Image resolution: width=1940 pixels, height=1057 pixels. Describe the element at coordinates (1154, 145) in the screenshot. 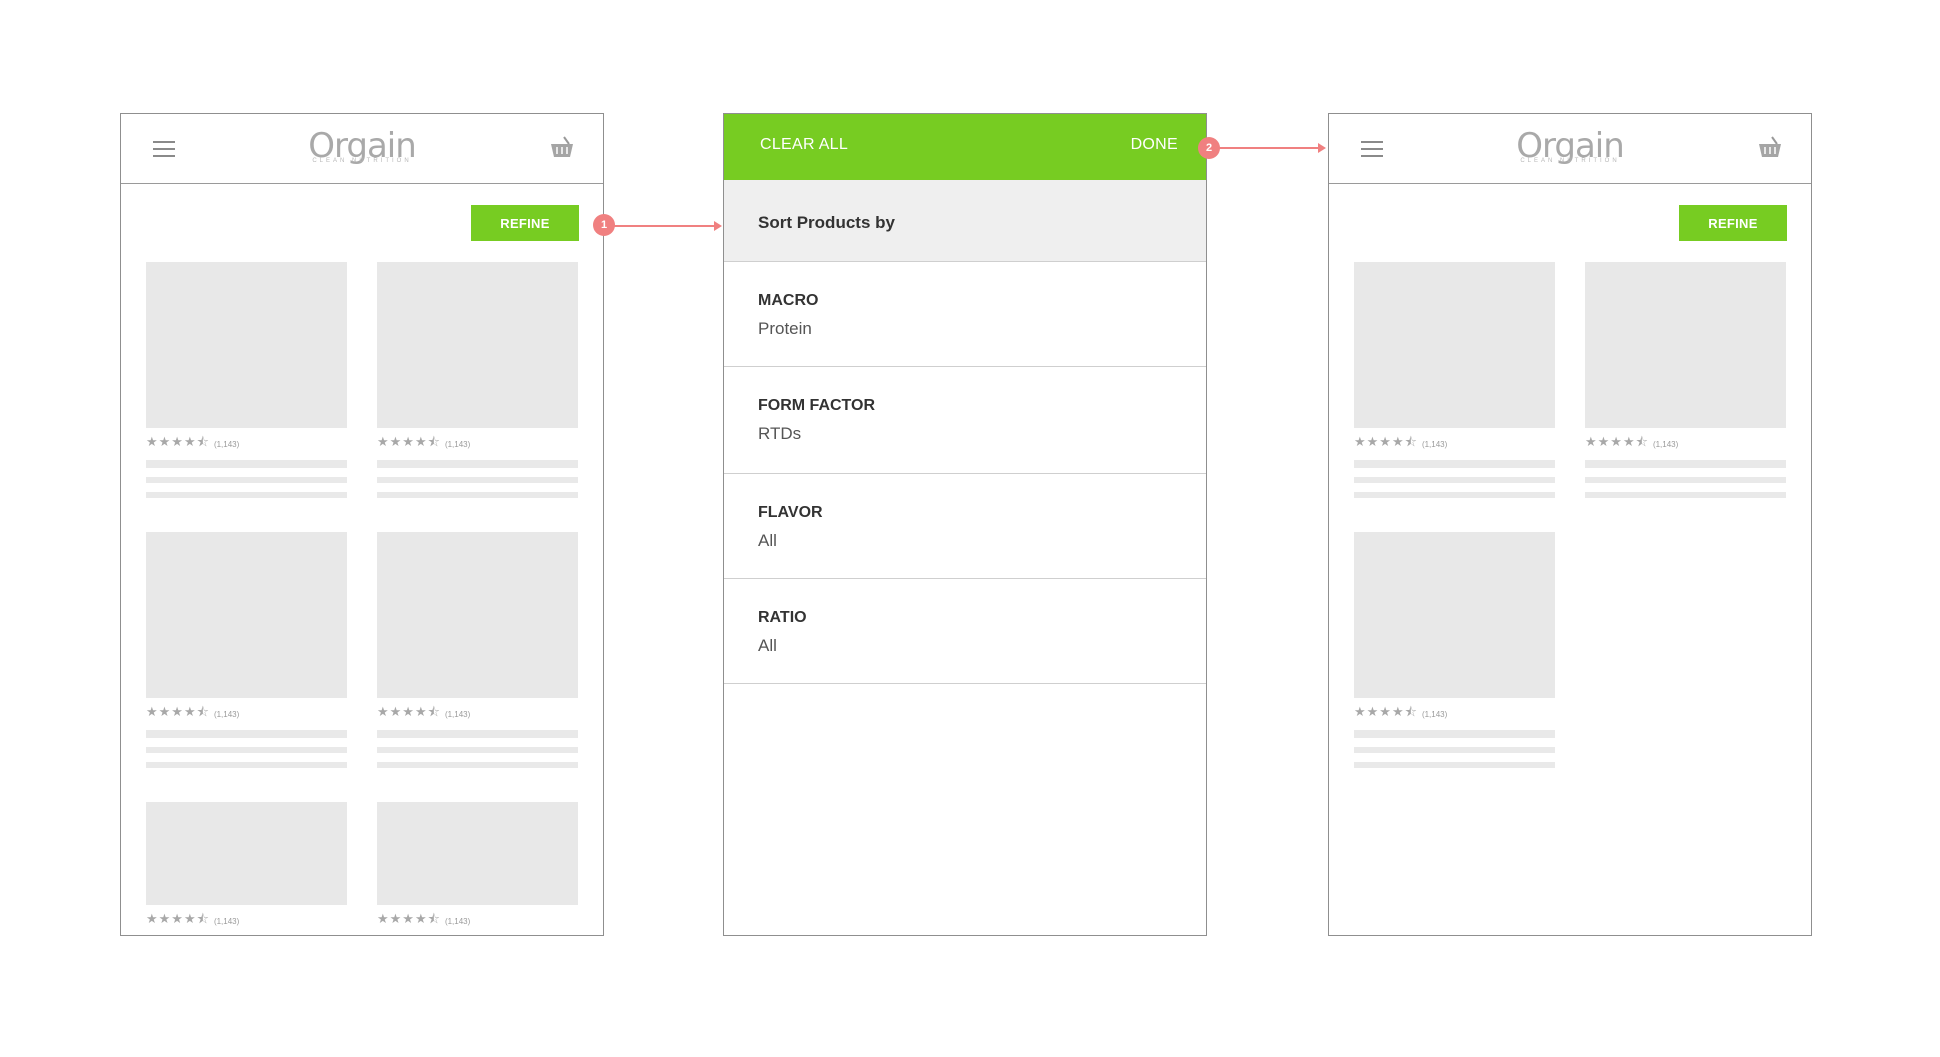

I see `done-button: DONE` at that location.